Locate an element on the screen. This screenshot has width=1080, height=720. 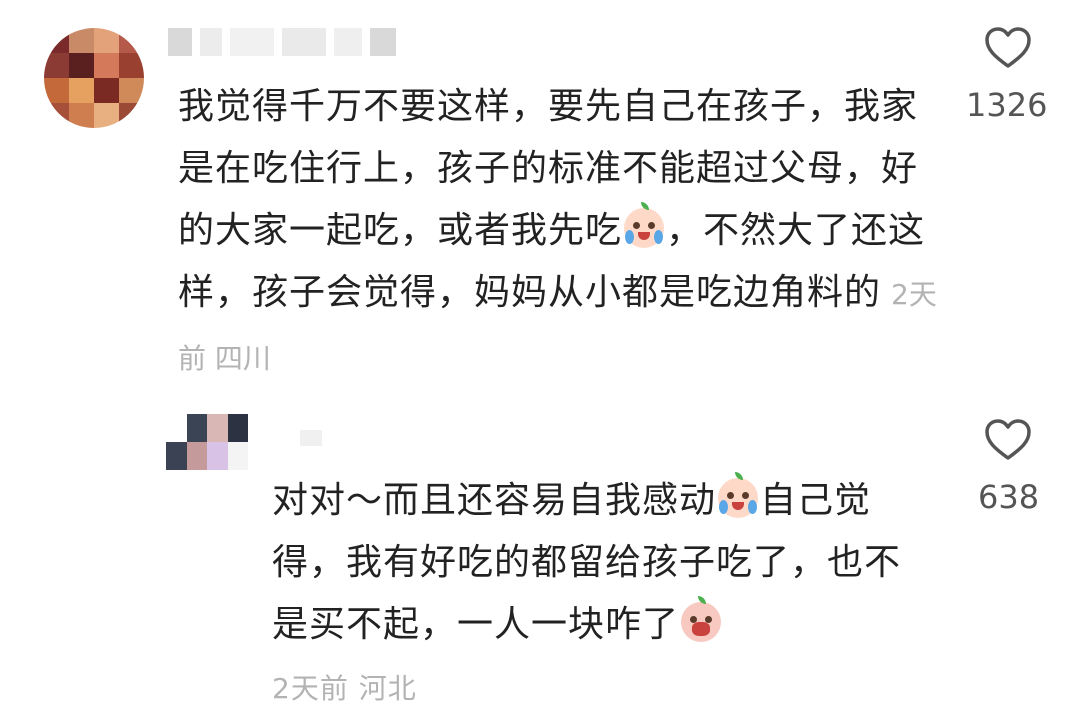
commenter-name-redacted is located at coordinates (282, 42).